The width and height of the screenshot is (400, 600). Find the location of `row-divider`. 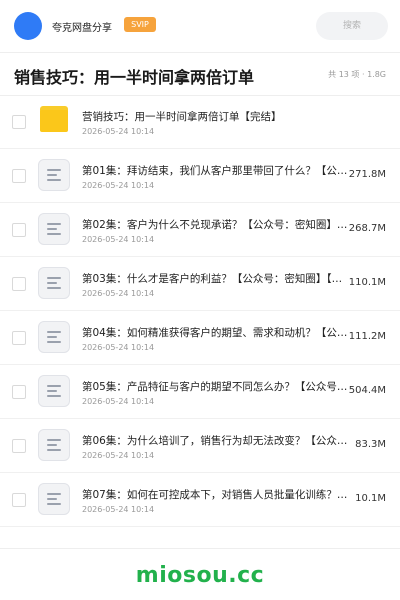

row-divider is located at coordinates (200, 526).